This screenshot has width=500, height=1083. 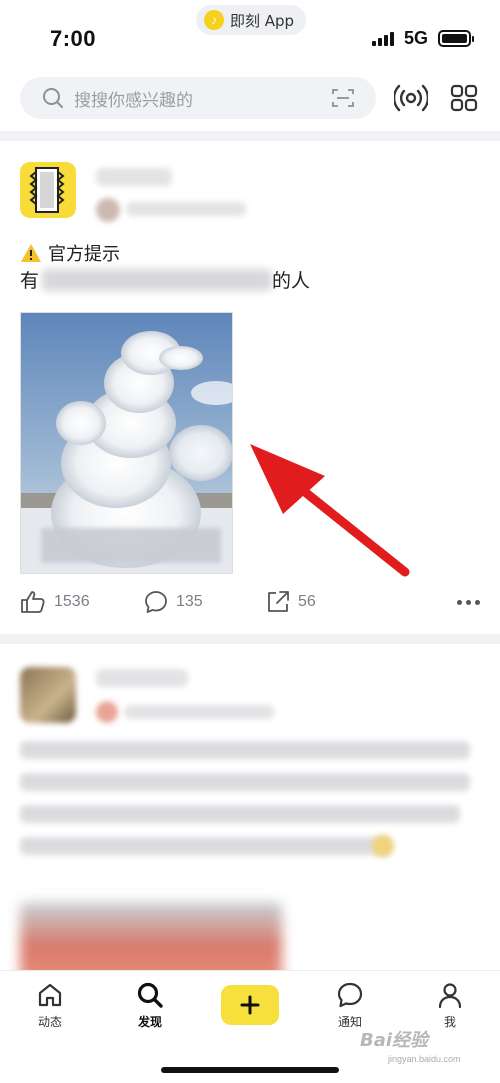 I want to click on status-bar: 7:00 ♪ 即刻 App 5G, so click(x=250, y=35).